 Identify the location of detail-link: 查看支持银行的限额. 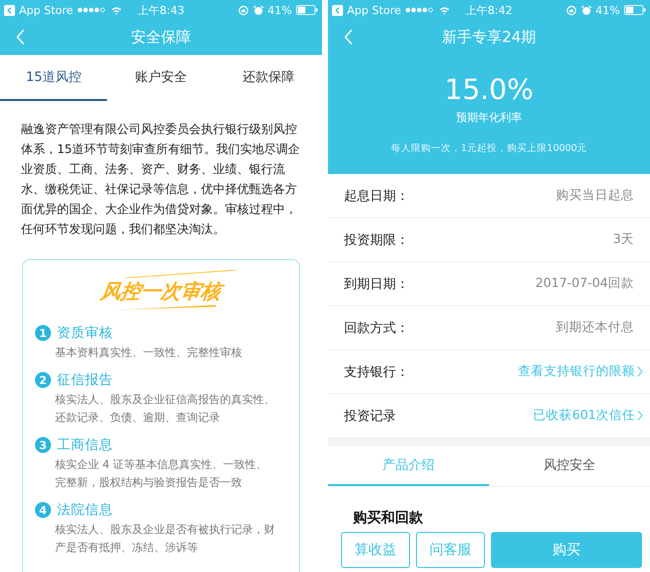
(580, 371).